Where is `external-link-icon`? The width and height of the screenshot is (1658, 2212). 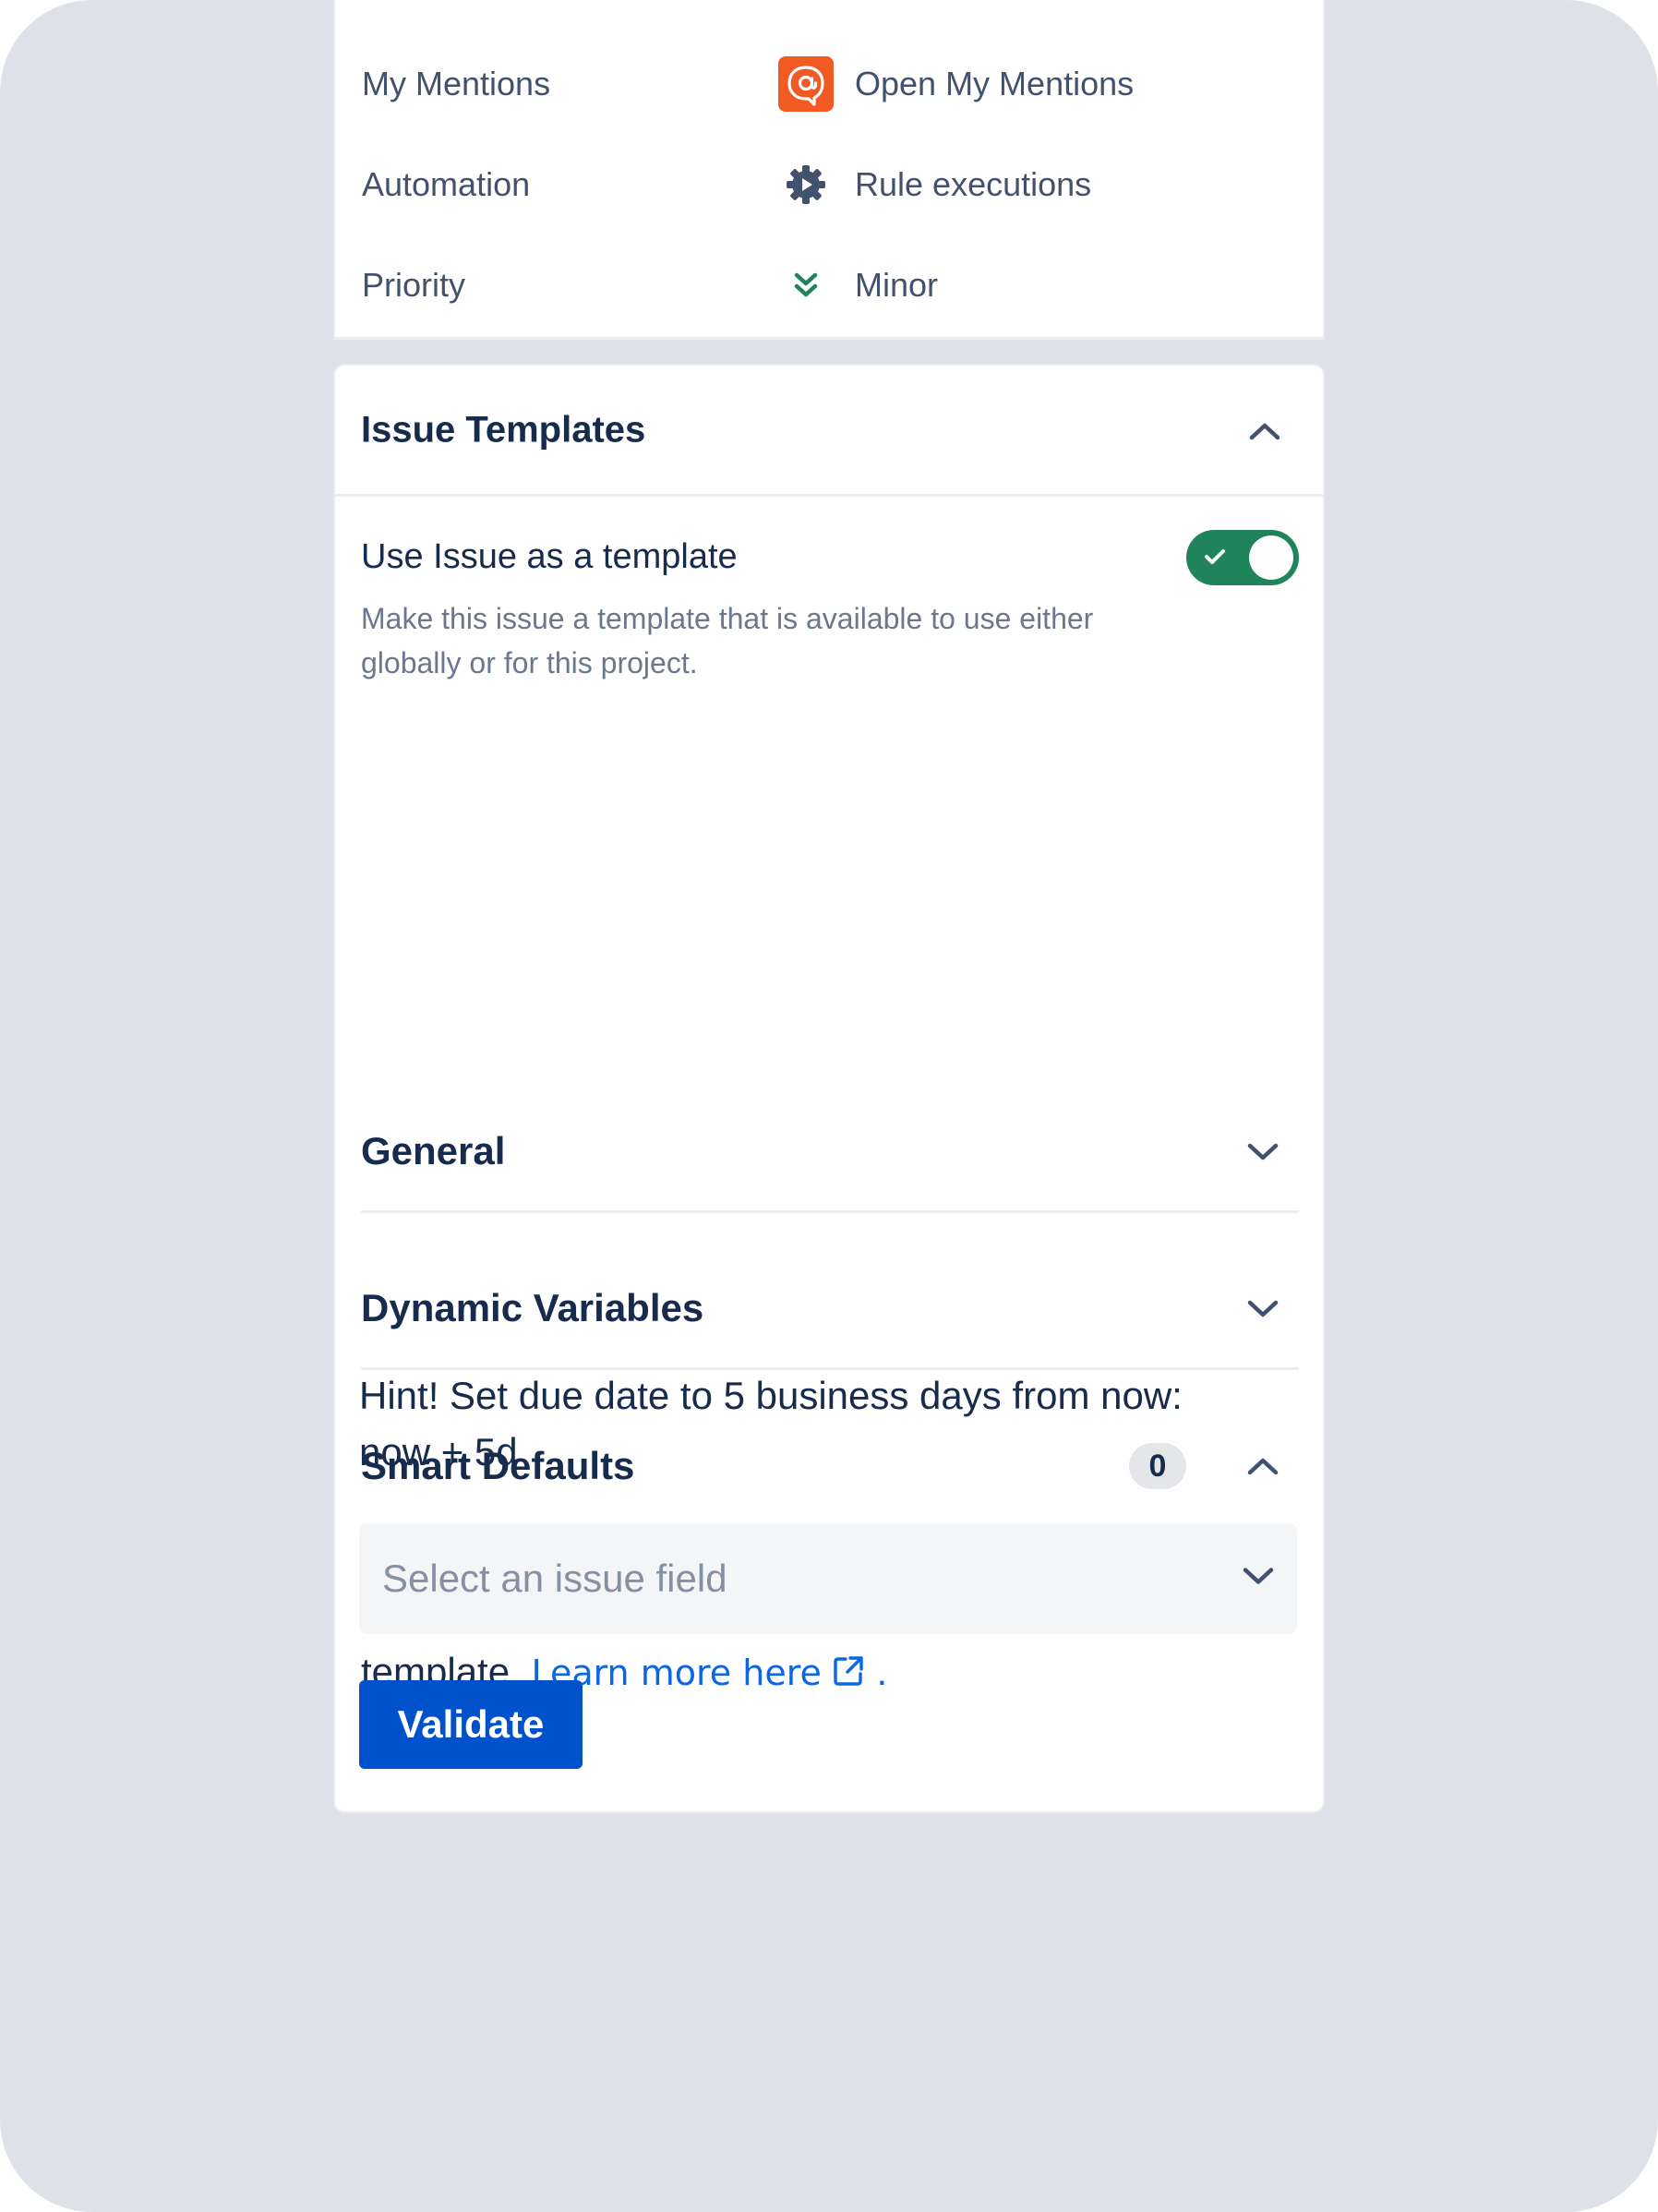
external-link-icon is located at coordinates (848, 1671).